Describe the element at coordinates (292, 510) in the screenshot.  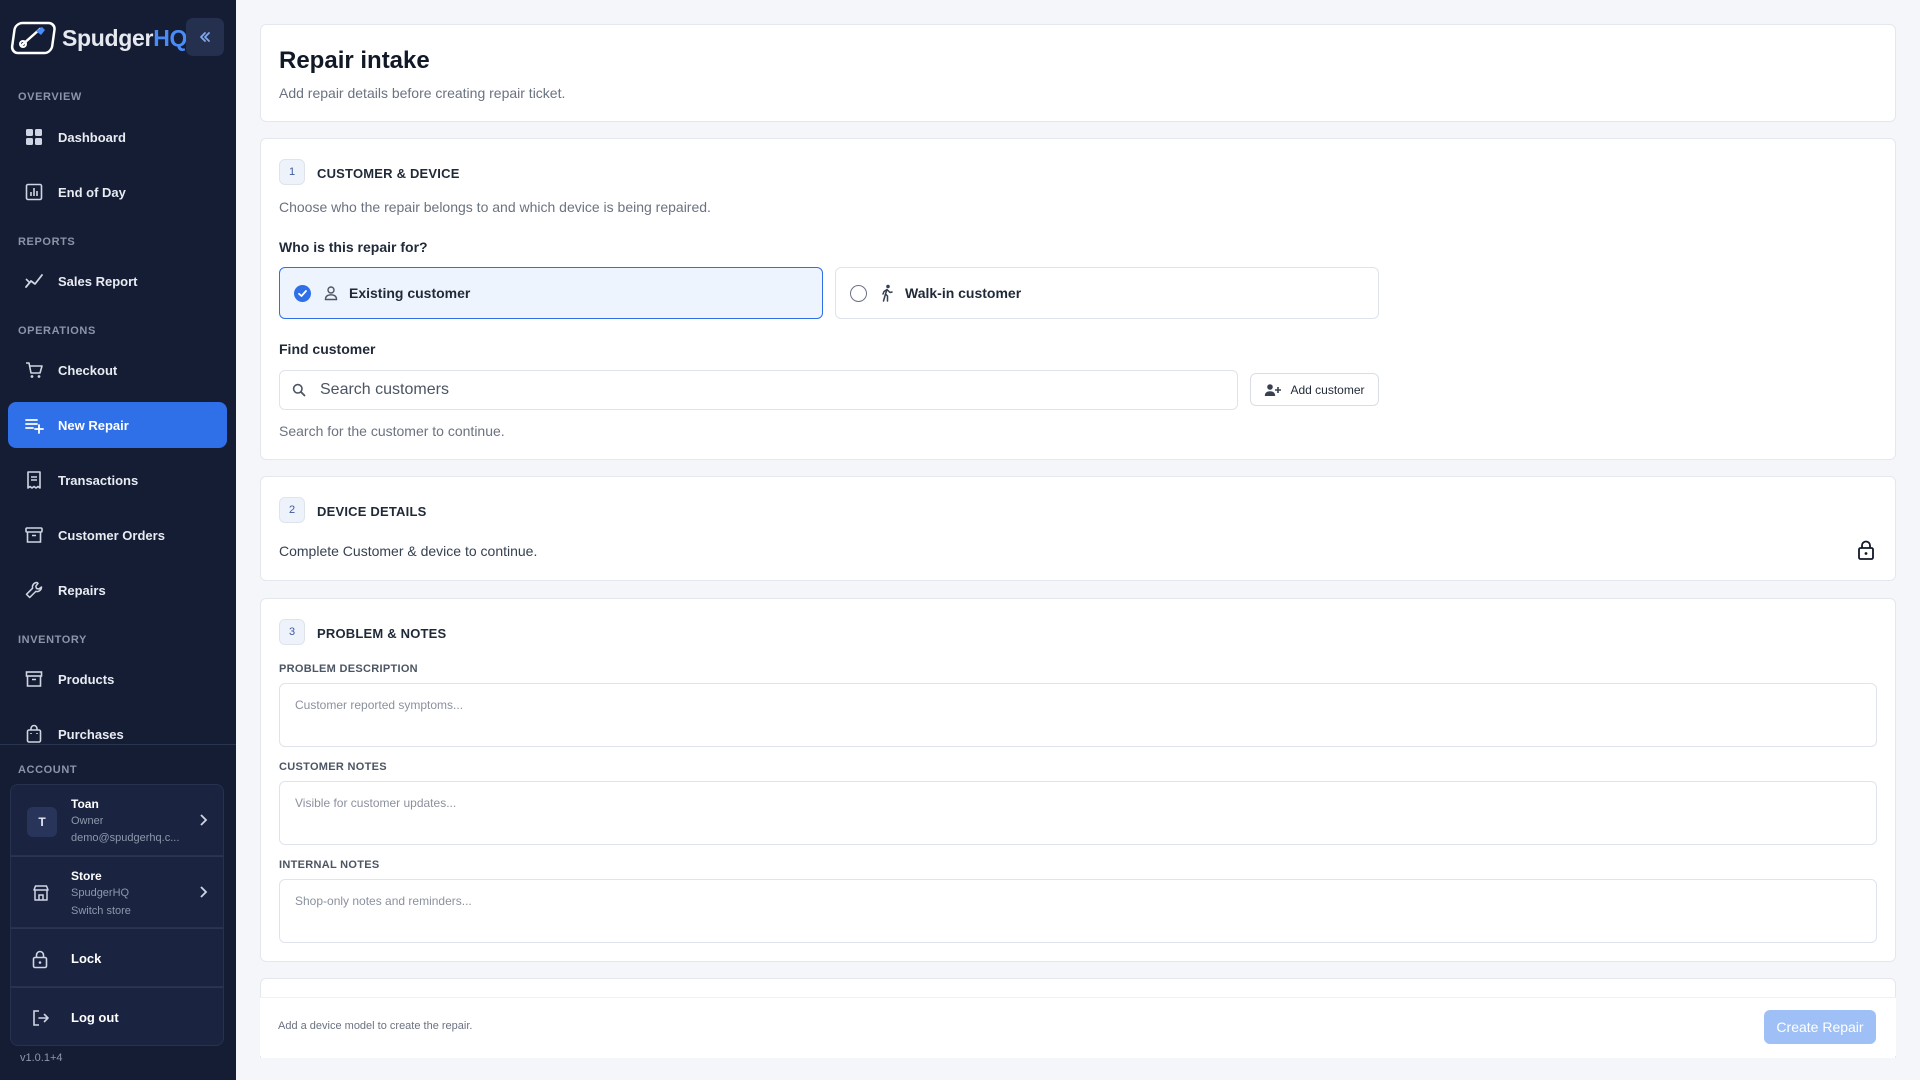
I see `step-number-badge: 2` at that location.